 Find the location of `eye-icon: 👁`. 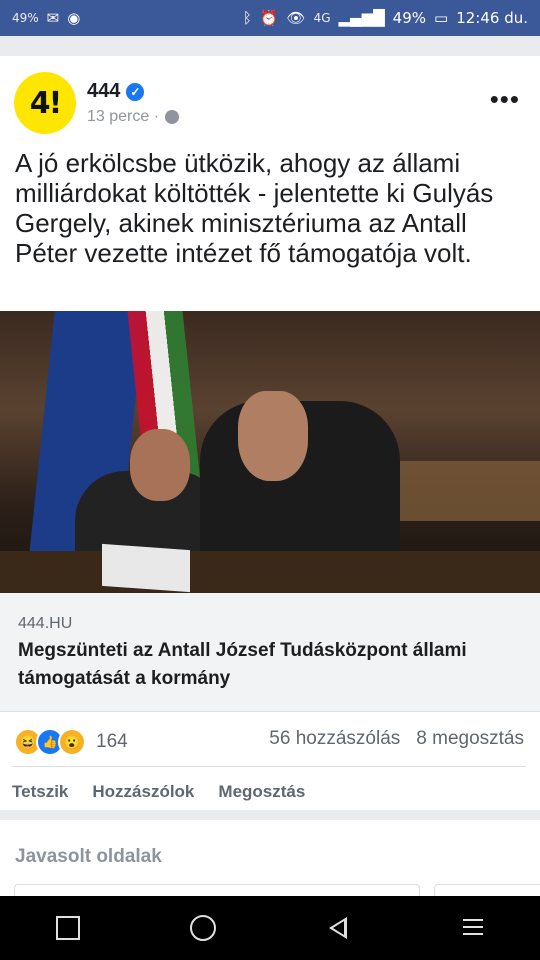

eye-icon: 👁 is located at coordinates (296, 18).